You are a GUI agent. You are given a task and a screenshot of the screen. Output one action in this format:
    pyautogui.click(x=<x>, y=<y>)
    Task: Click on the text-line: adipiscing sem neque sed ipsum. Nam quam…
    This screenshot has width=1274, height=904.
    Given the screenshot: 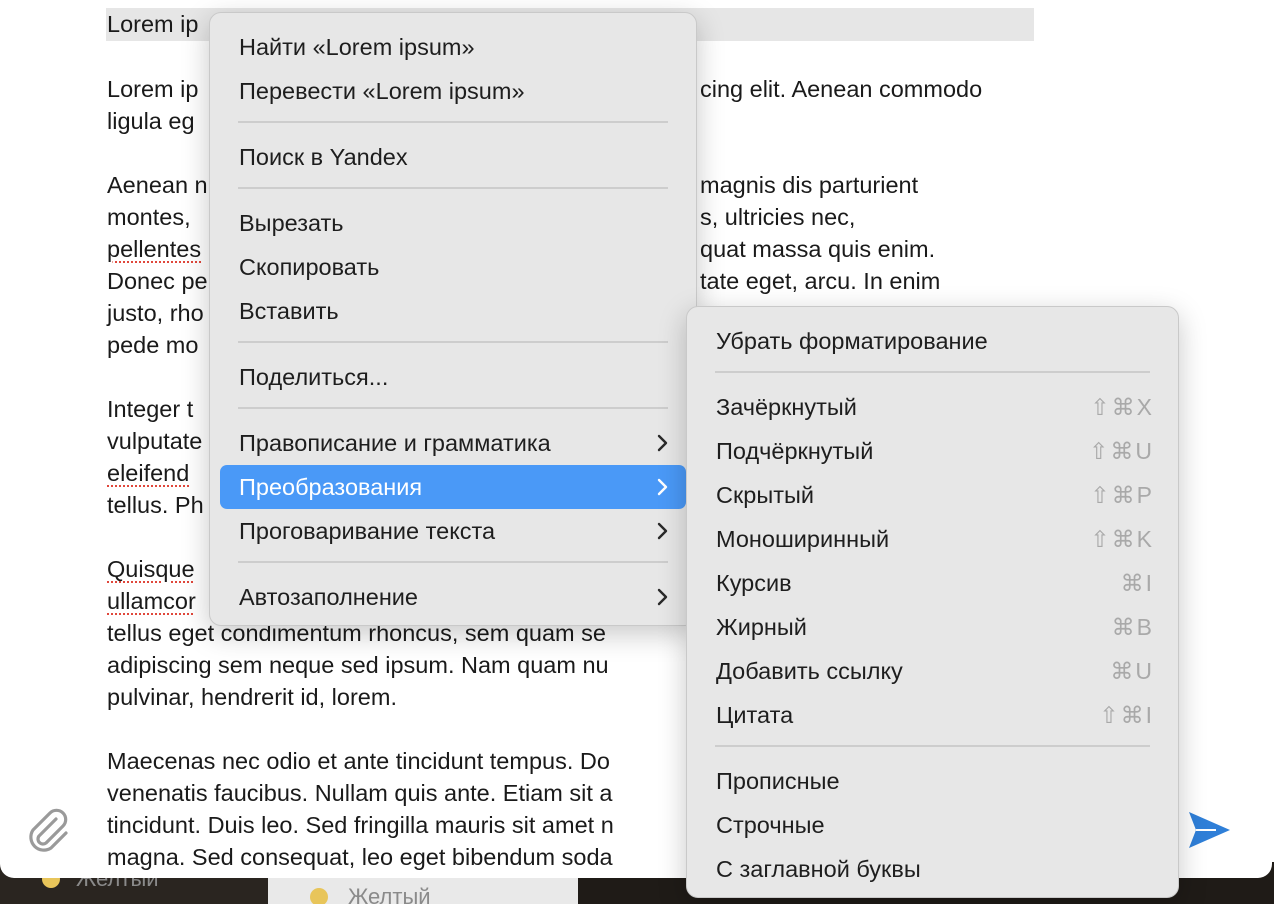 What is the action you would take?
    pyautogui.click(x=358, y=665)
    